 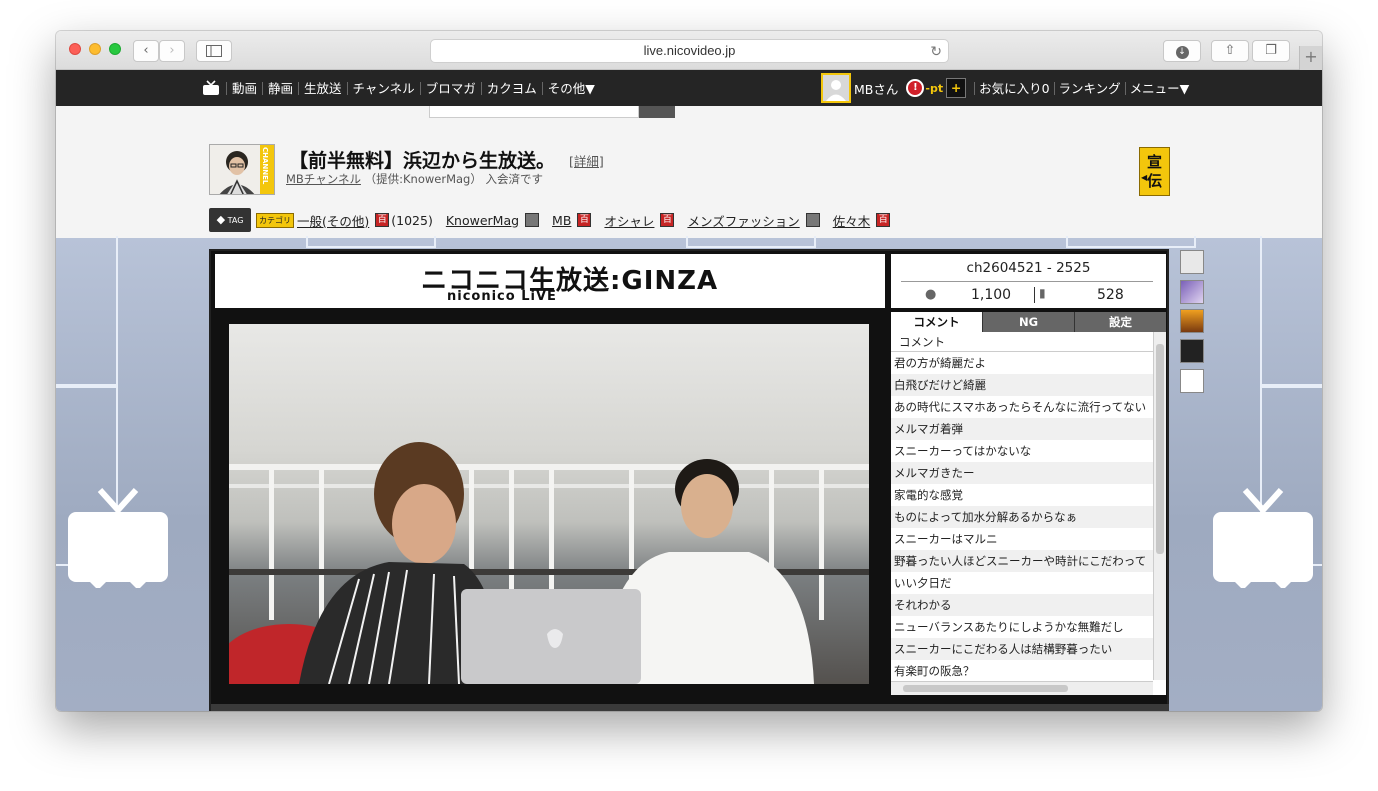 I want to click on tag-icon: ◆ TAG, so click(x=230, y=220).